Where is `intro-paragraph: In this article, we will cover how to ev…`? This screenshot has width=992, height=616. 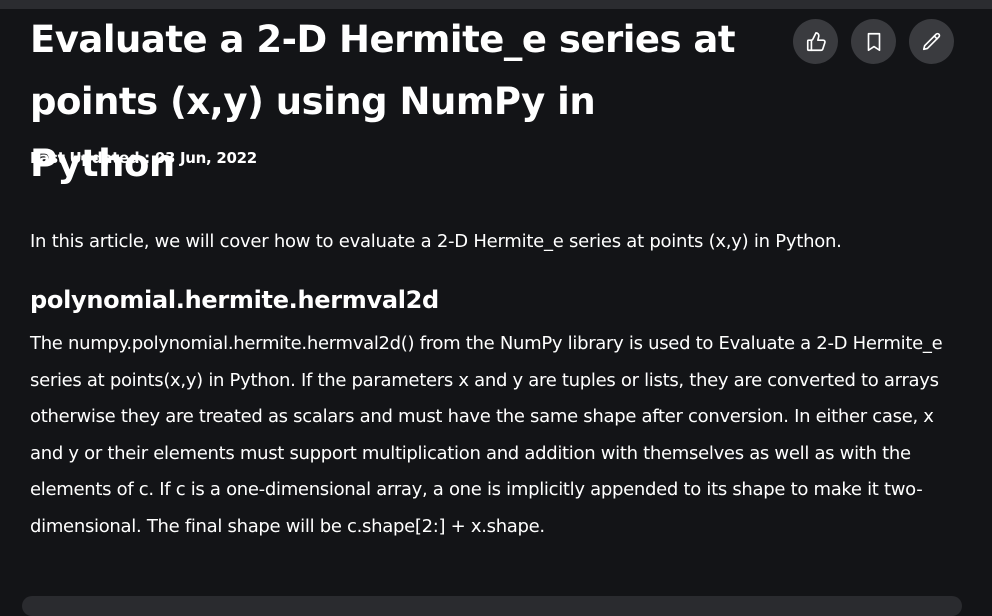 intro-paragraph: In this article, we will cover how to ev… is located at coordinates (436, 241).